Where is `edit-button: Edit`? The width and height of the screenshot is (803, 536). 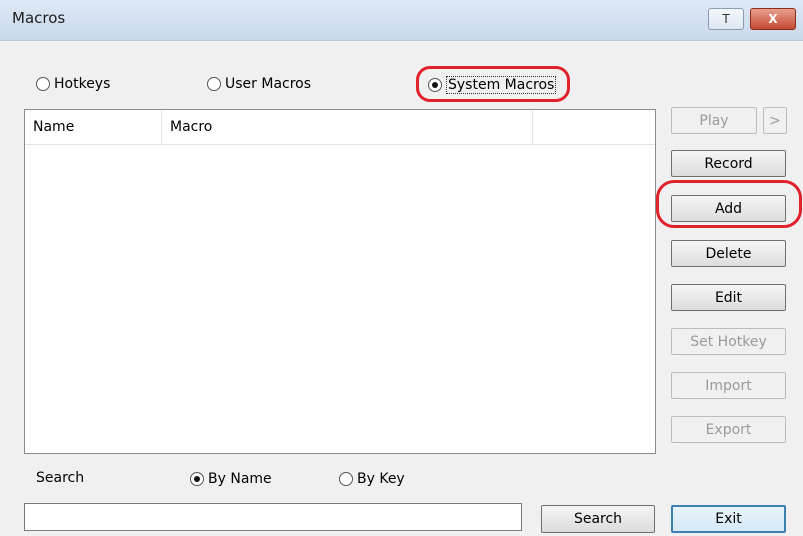
edit-button: Edit is located at coordinates (728, 297).